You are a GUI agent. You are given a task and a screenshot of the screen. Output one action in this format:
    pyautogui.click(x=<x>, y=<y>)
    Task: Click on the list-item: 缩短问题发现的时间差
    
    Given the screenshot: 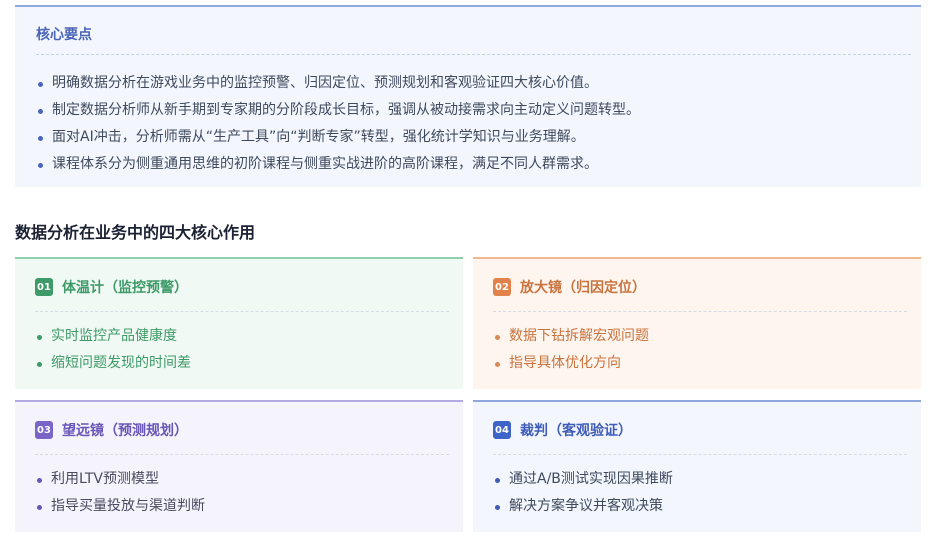 What is the action you would take?
    pyautogui.click(x=113, y=363)
    